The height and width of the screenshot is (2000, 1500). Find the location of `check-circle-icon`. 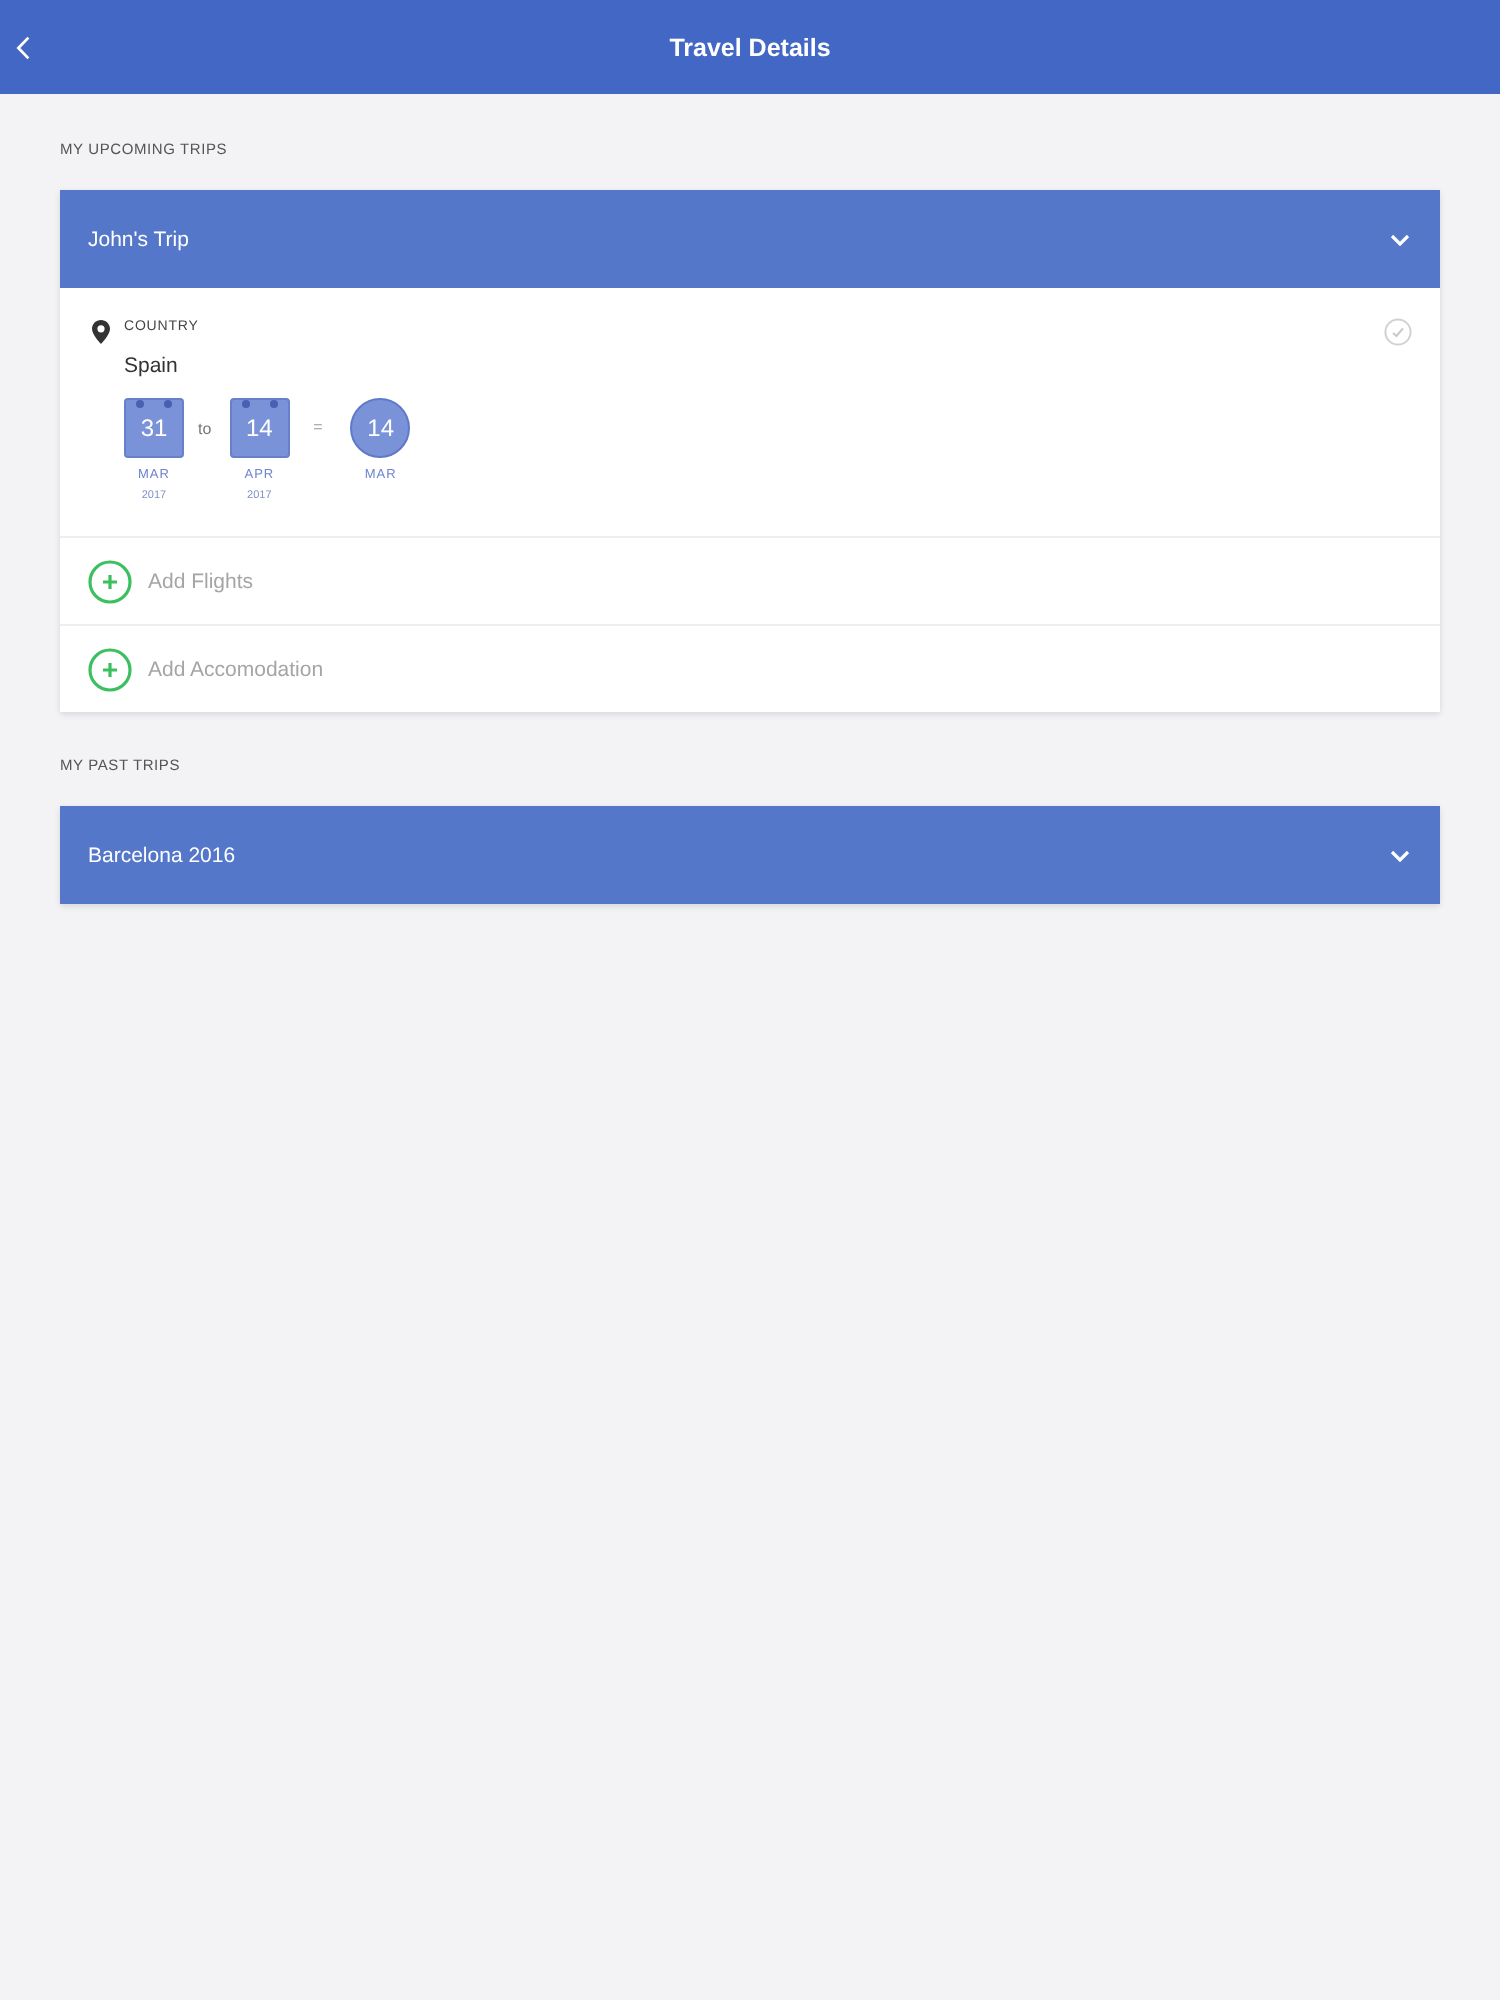

check-circle-icon is located at coordinates (1398, 332).